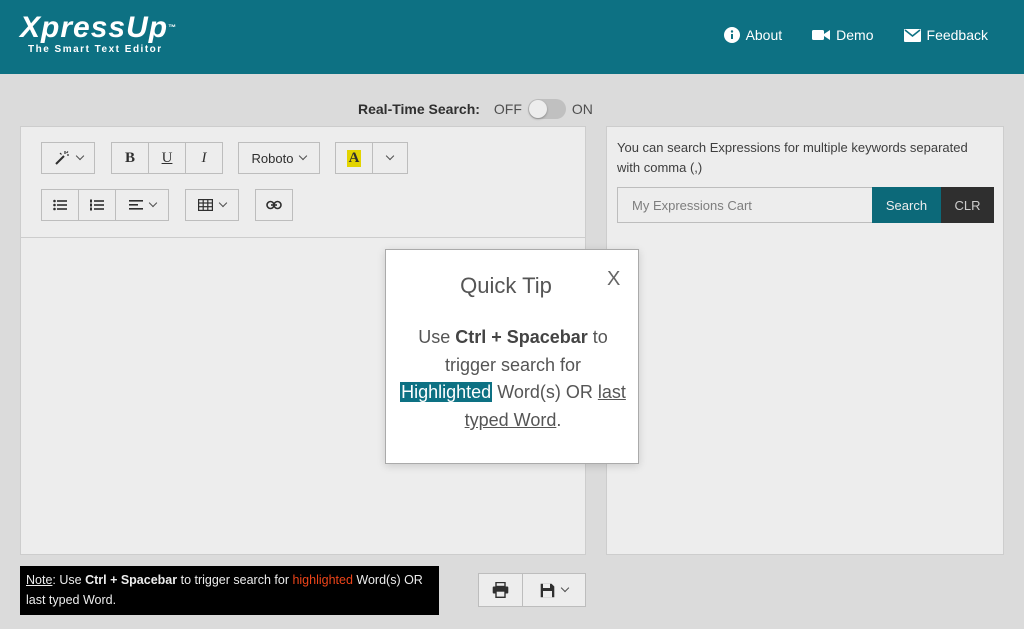 The image size is (1024, 629). I want to click on nav-about-label: About, so click(764, 35).